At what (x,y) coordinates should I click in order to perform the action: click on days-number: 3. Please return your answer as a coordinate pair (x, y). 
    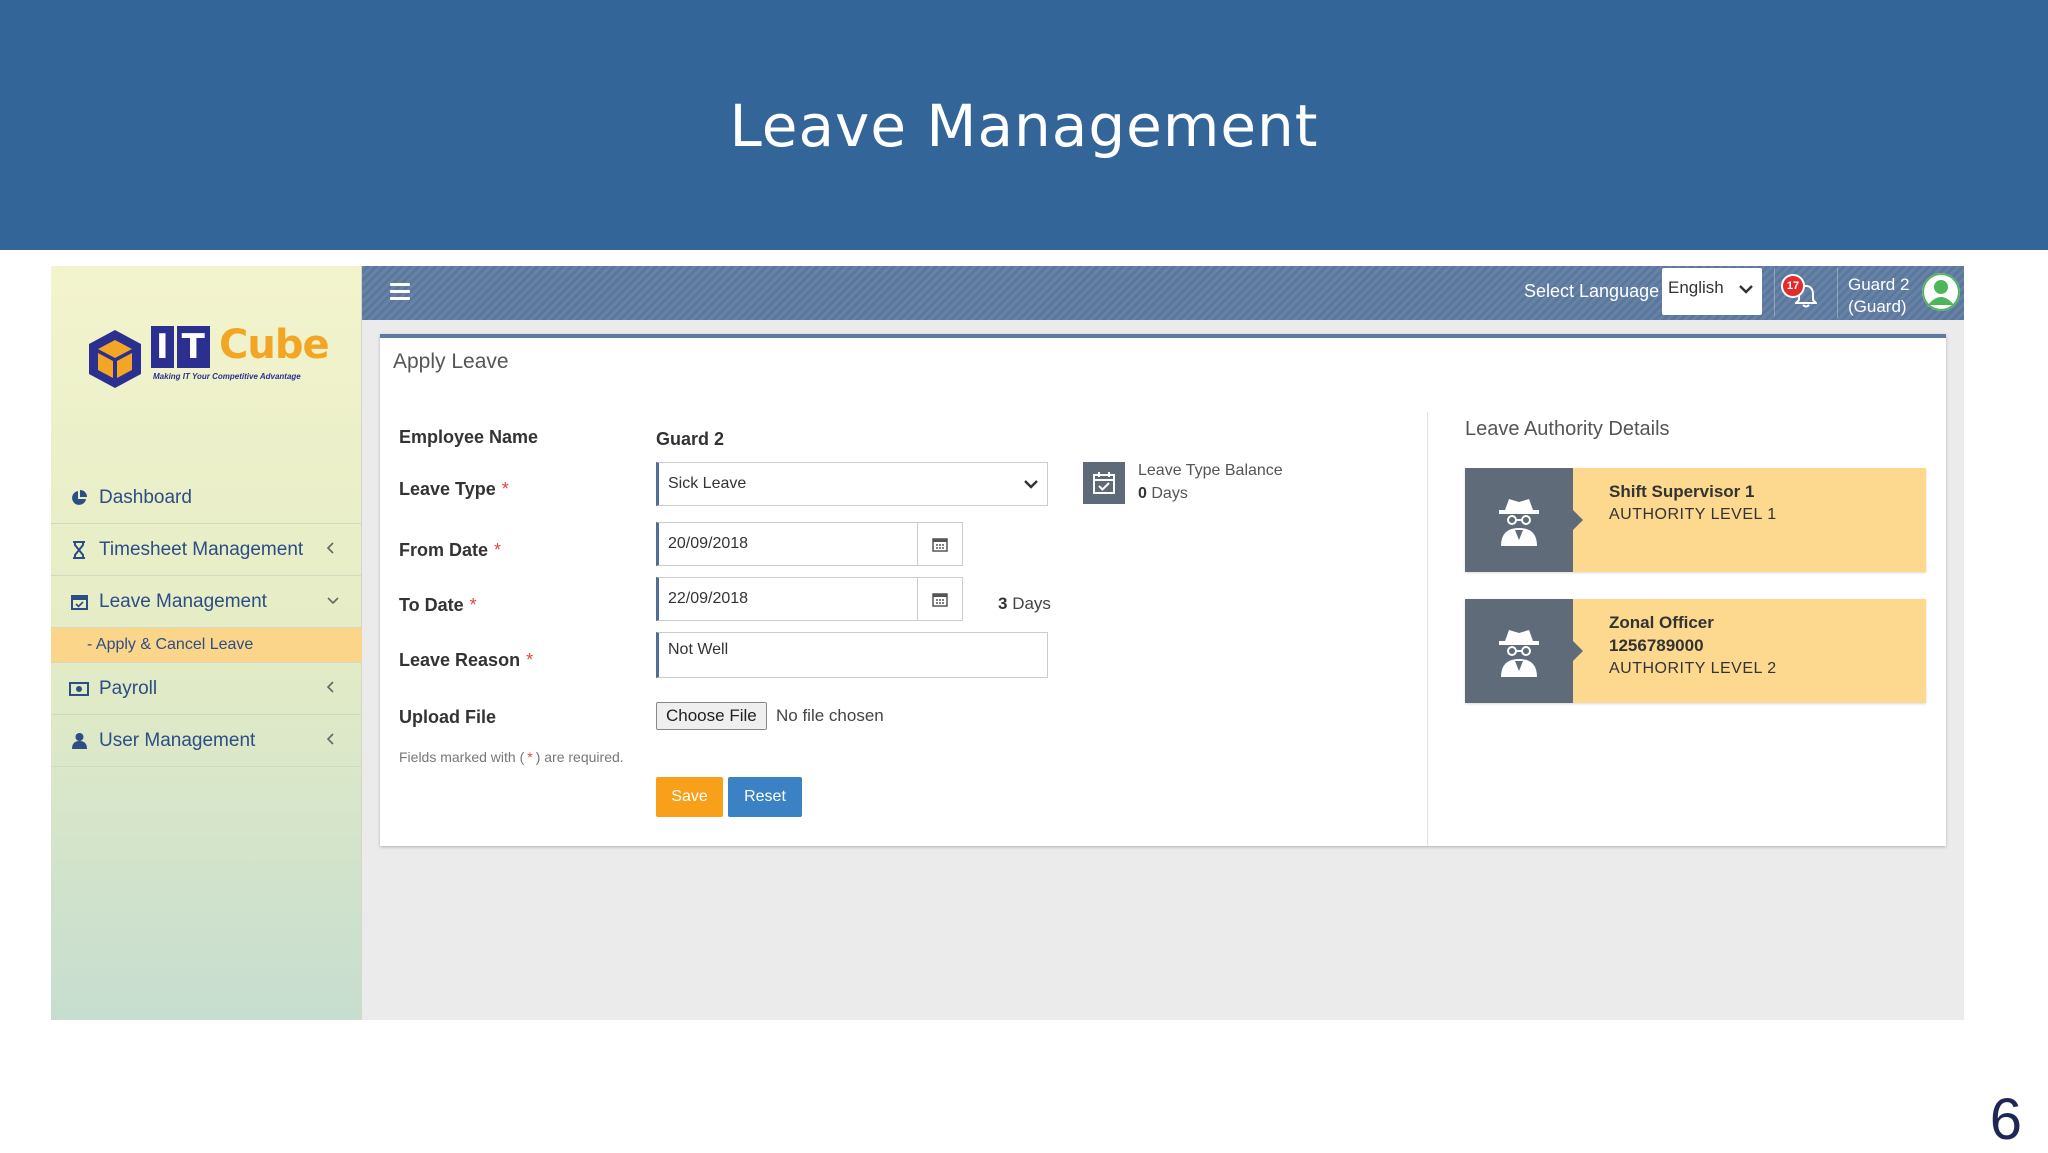
    Looking at the image, I should click on (1003, 603).